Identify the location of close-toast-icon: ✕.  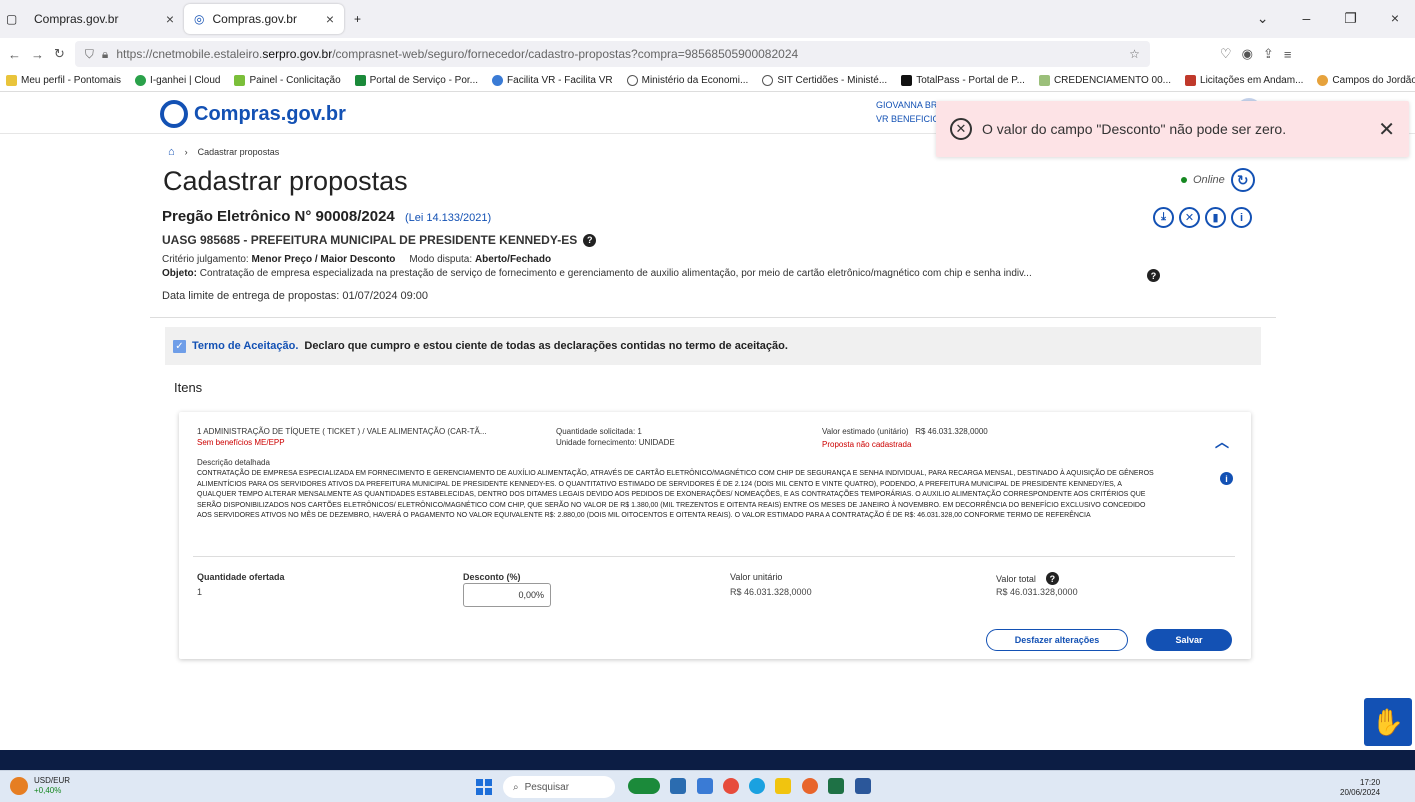
(1386, 129).